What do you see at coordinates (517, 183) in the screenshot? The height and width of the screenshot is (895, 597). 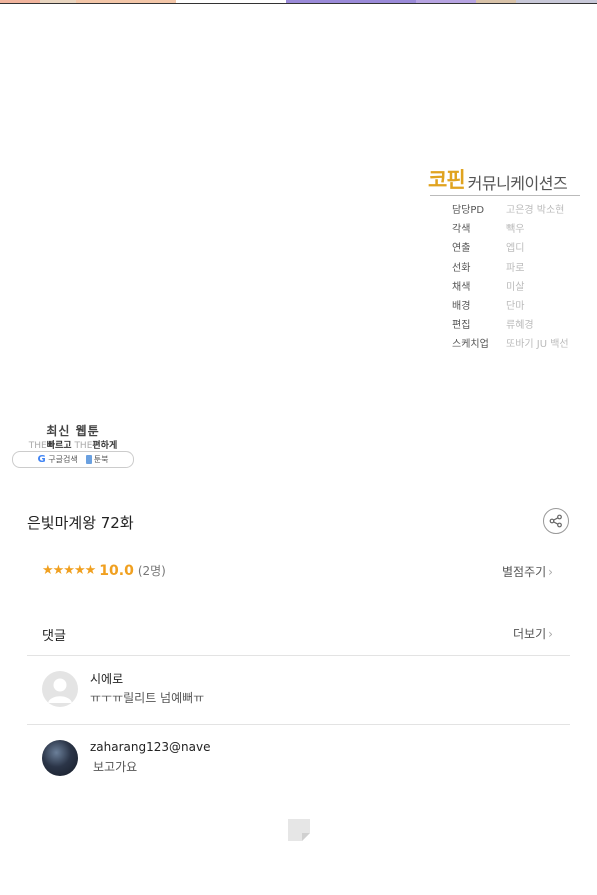 I see `studio-logo-sub: 커뮤니케이션즈` at bounding box center [517, 183].